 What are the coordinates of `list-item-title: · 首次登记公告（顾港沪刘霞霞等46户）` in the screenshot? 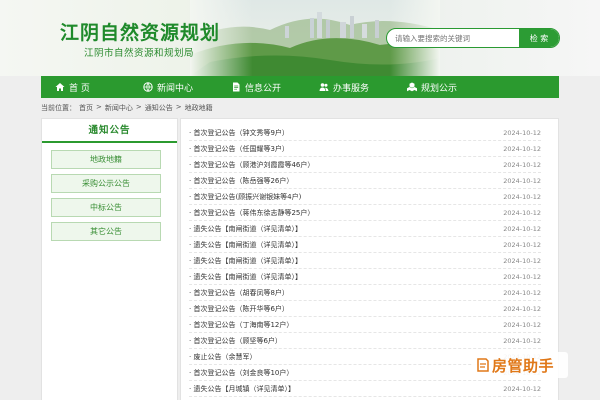 It's located at (345, 165).